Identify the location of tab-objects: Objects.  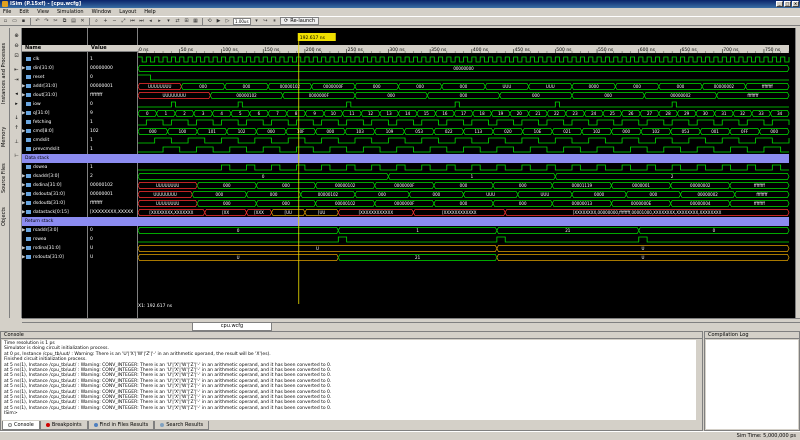
(5, 217).